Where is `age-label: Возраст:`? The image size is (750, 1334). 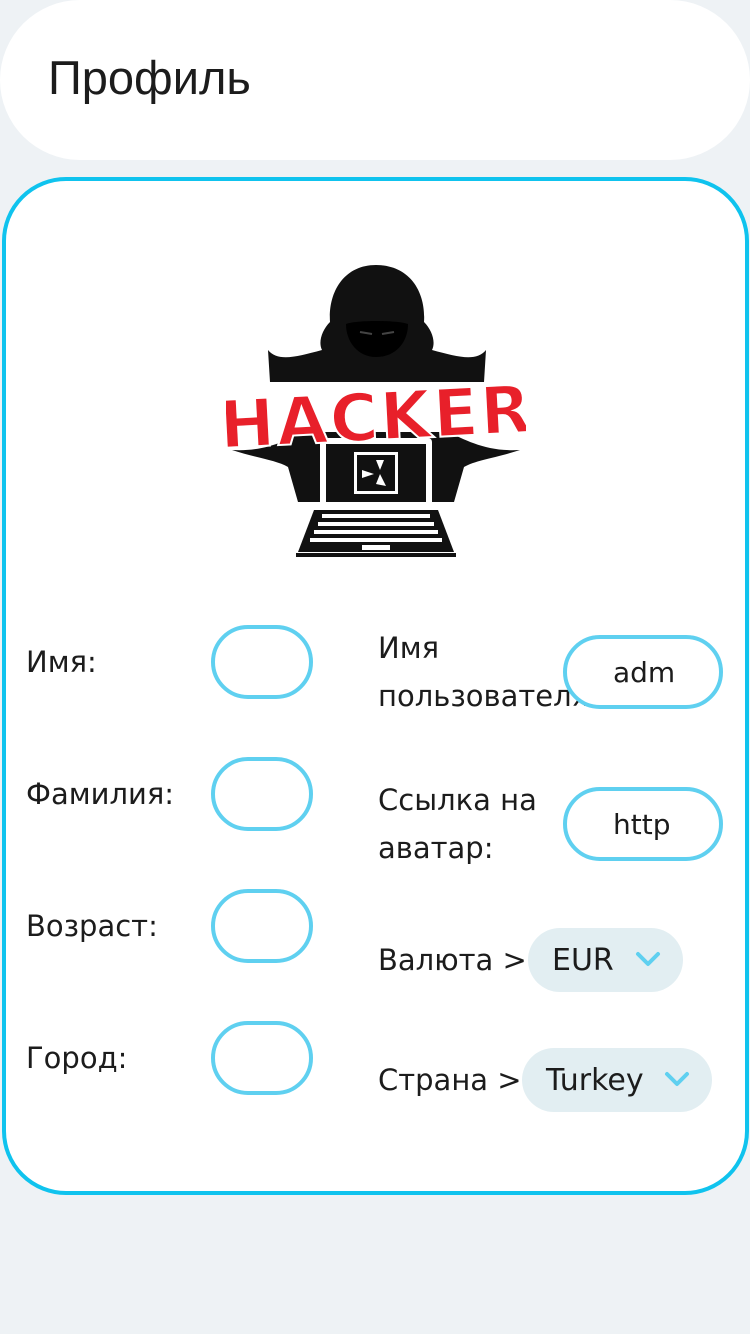
age-label: Возраст: is located at coordinates (92, 926).